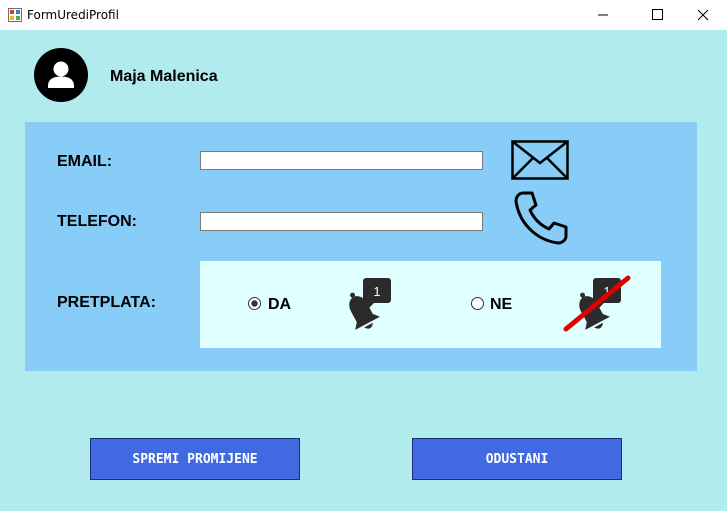 This screenshot has width=727, height=511. Describe the element at coordinates (603, 15) in the screenshot. I see `minimize-icon` at that location.